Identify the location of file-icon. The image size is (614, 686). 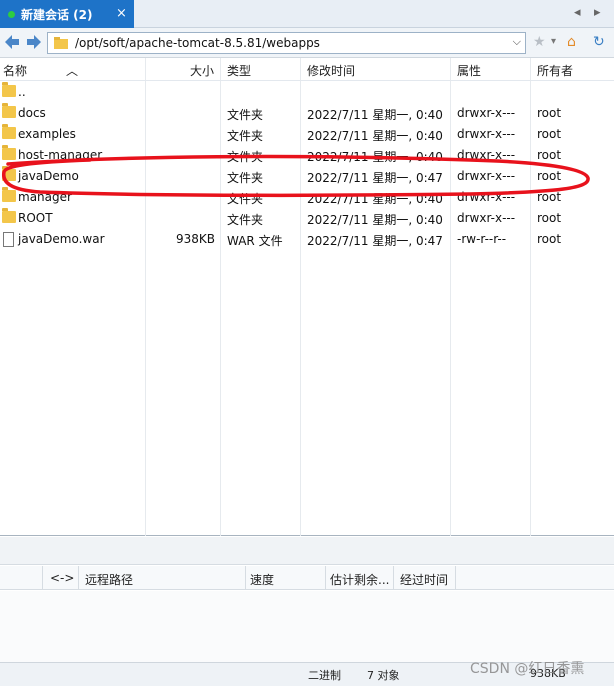
(8, 239).